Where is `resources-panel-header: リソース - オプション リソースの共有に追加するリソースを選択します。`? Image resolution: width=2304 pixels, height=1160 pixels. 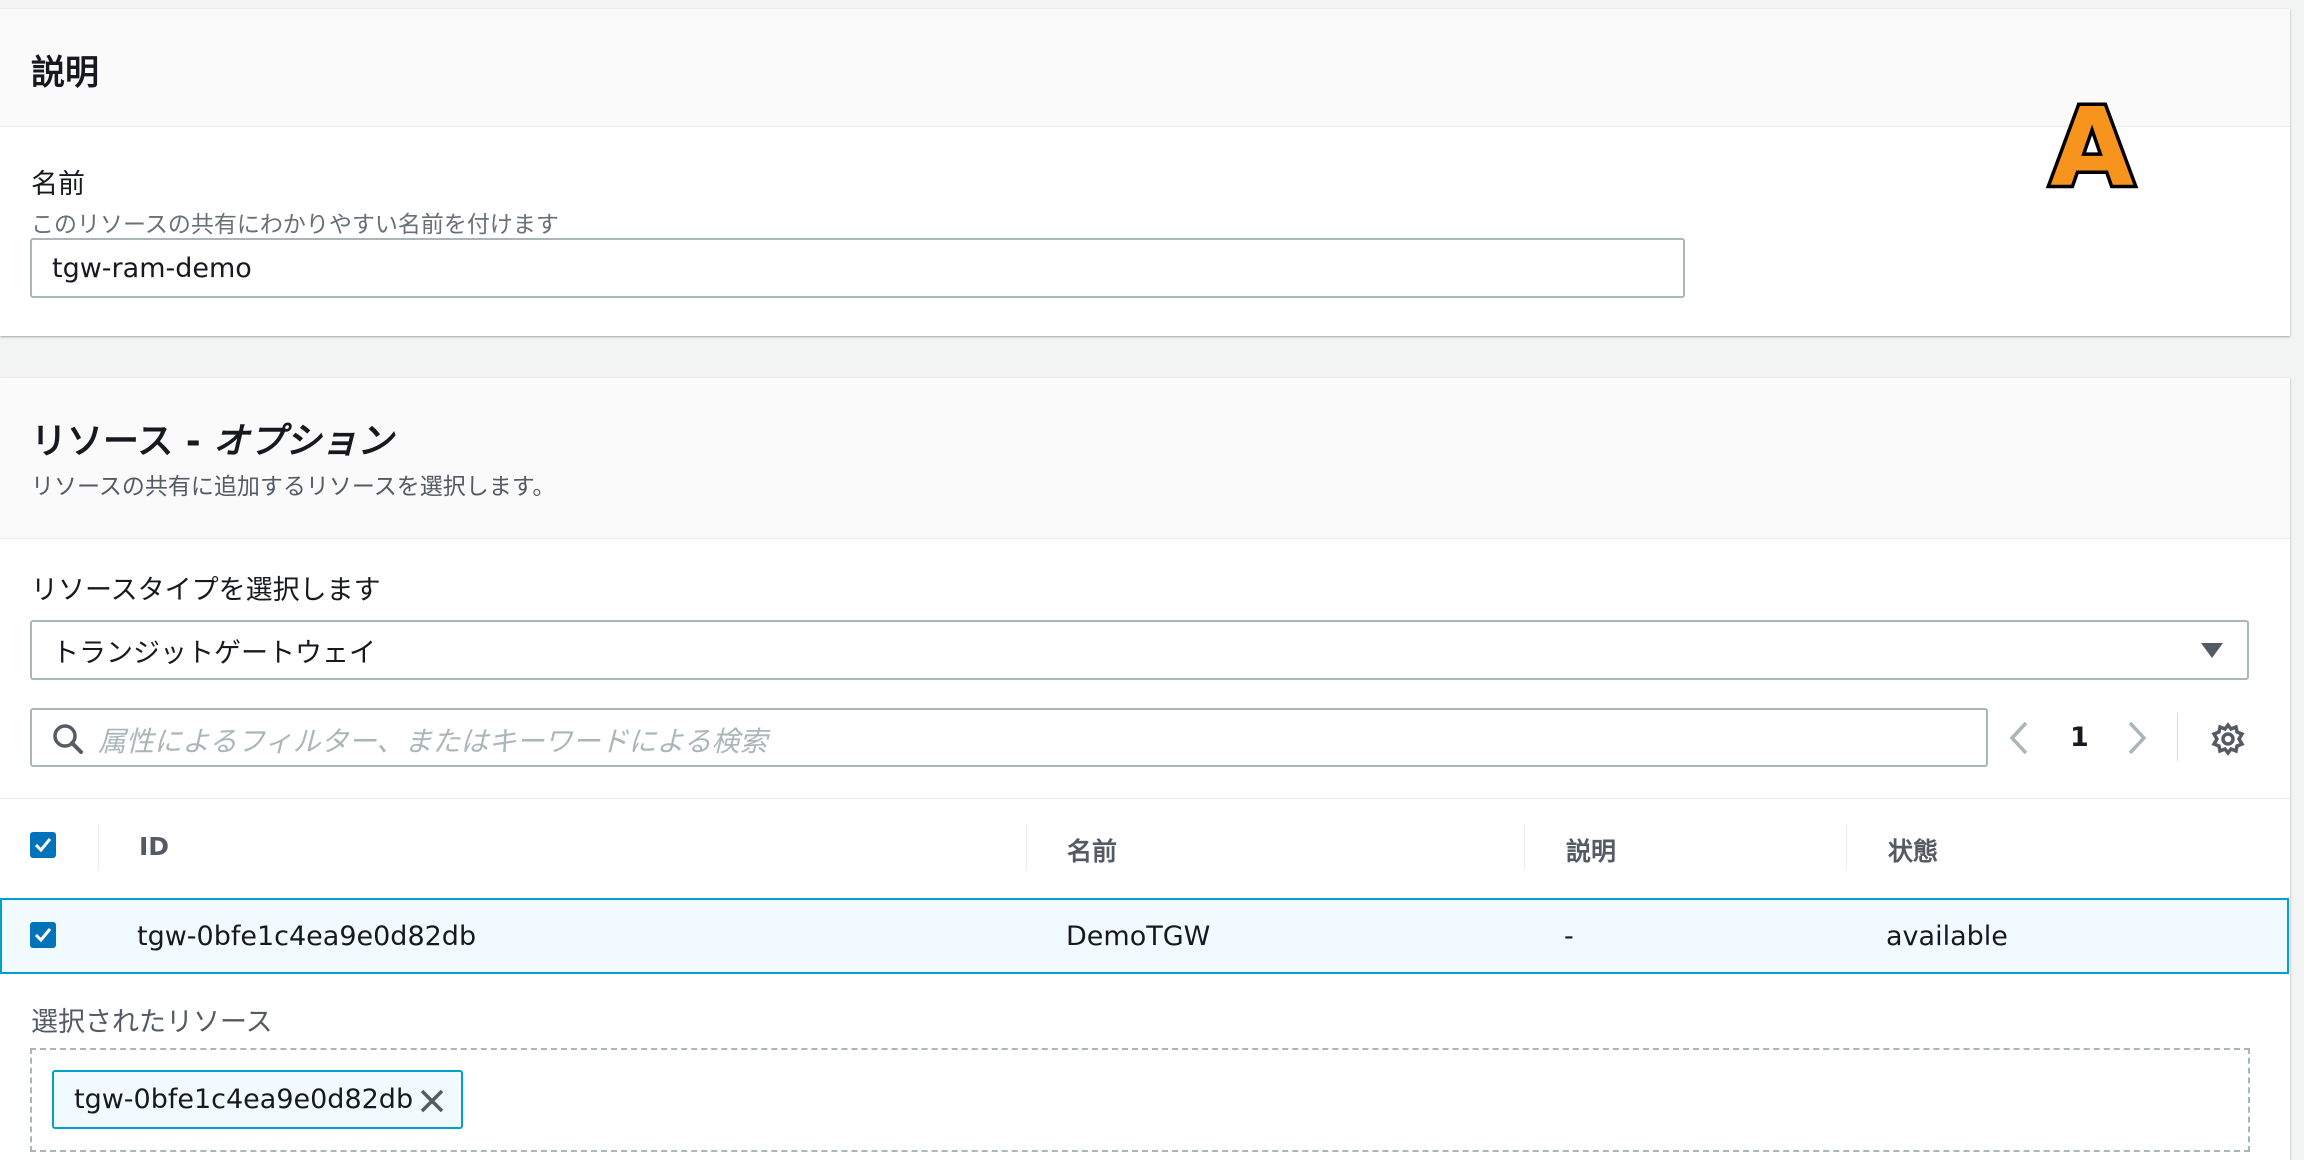 resources-panel-header: リソース - オプション リソースの共有に追加するリソースを選択します。 is located at coordinates (1145, 458).